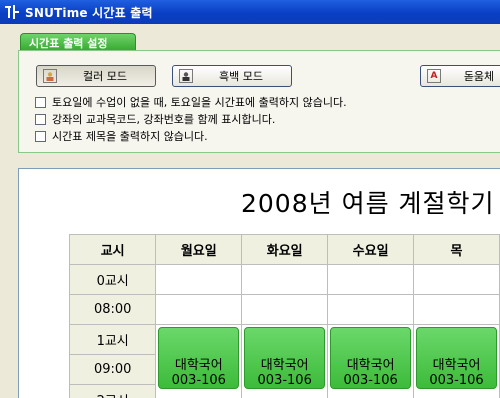 The height and width of the screenshot is (398, 500). Describe the element at coordinates (241, 76) in the screenshot. I see `bw-mode-label: 흑백 모드` at that location.